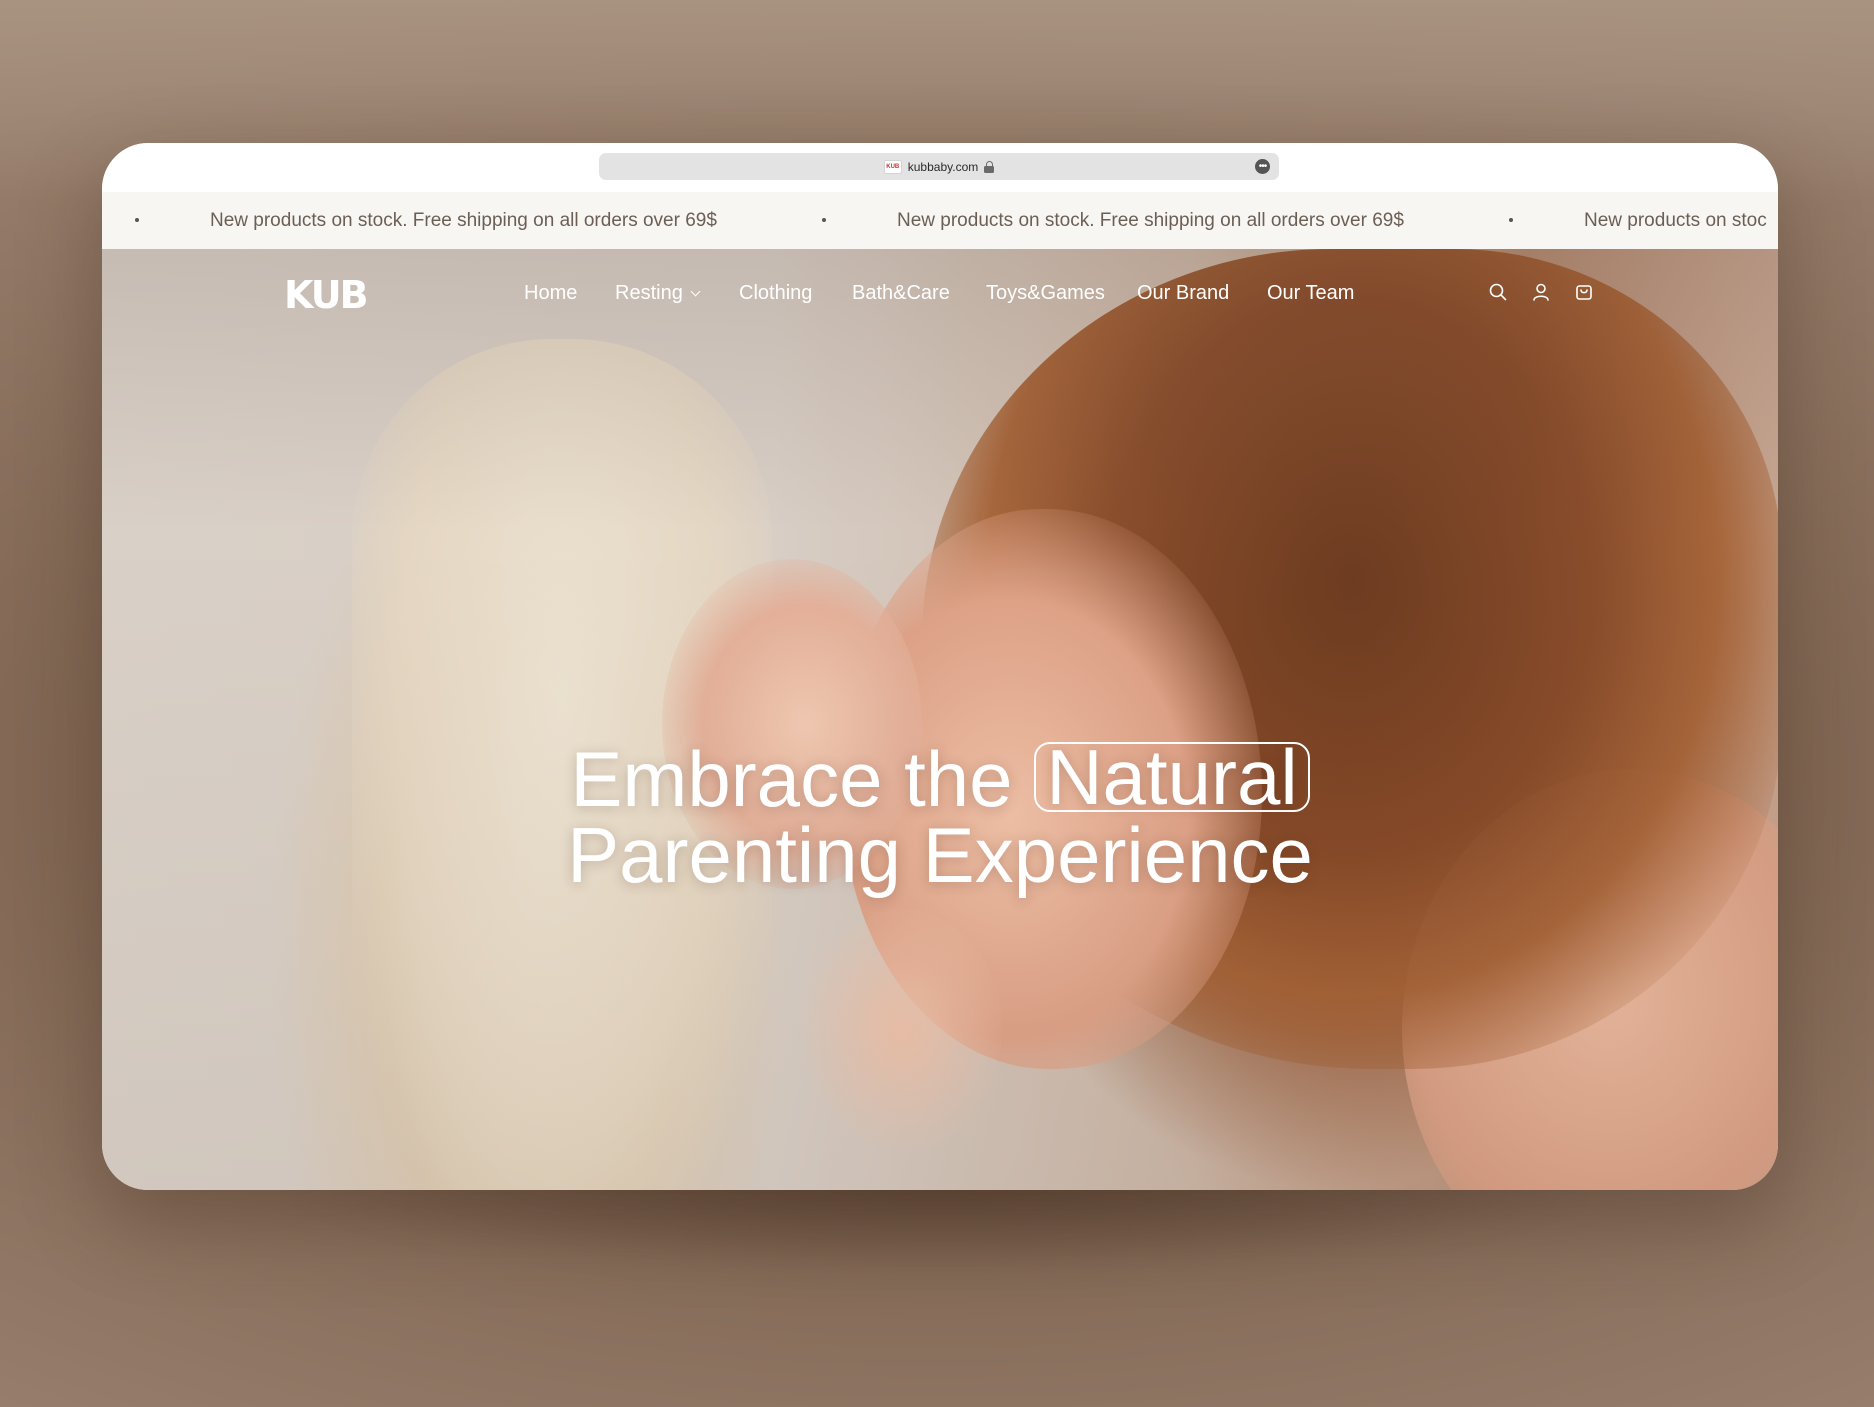 The width and height of the screenshot is (1874, 1407). Describe the element at coordinates (1675, 220) in the screenshot. I see `announcement-text: New products on stoc` at that location.